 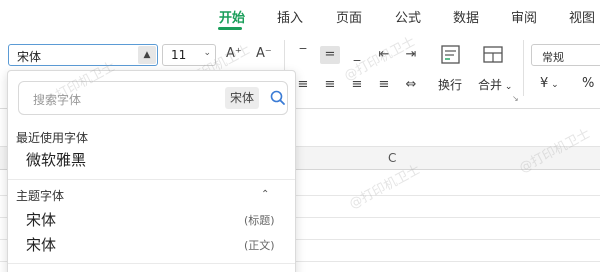 What do you see at coordinates (189, 55) in the screenshot?
I see `font-size-select: 11 ⌄` at bounding box center [189, 55].